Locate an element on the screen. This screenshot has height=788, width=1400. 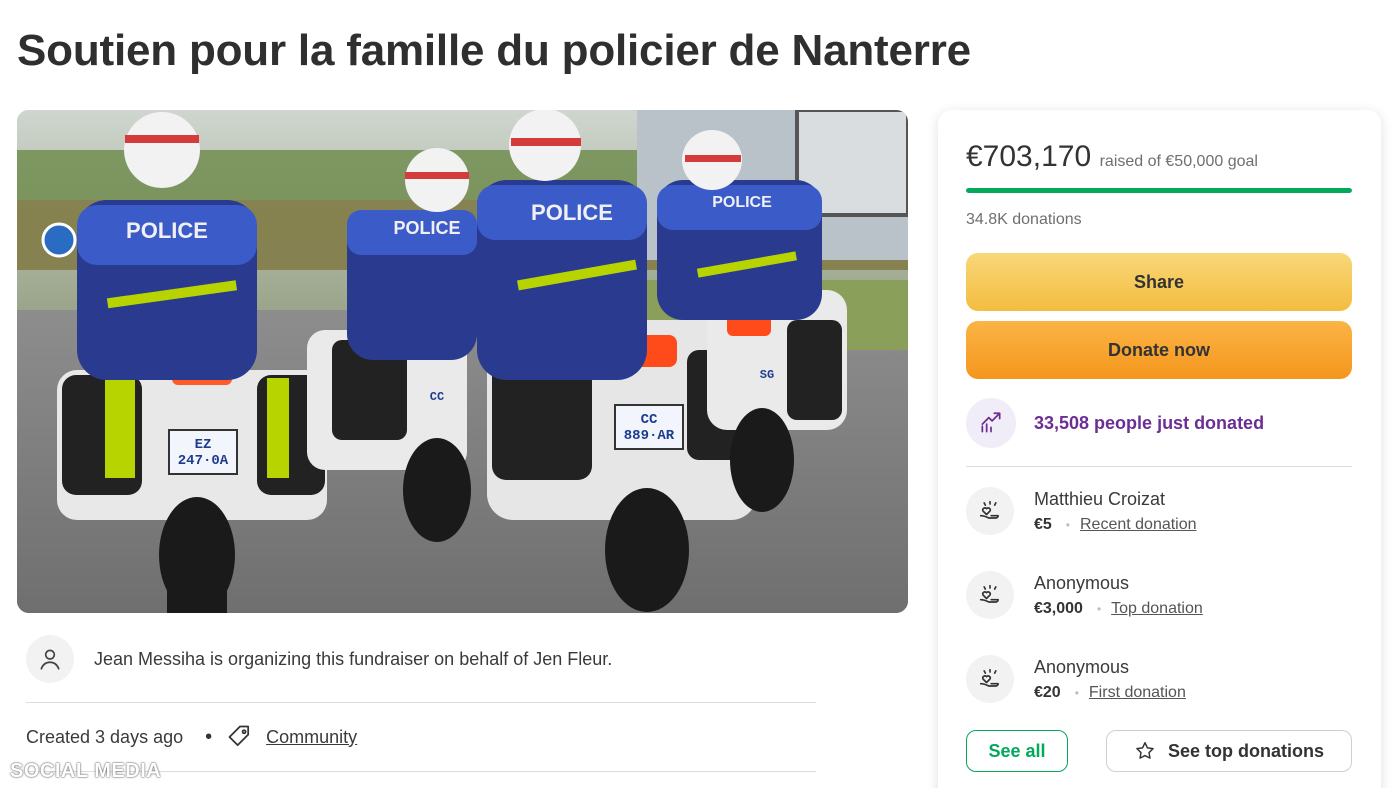
see-all-button: See all is located at coordinates (1017, 751).